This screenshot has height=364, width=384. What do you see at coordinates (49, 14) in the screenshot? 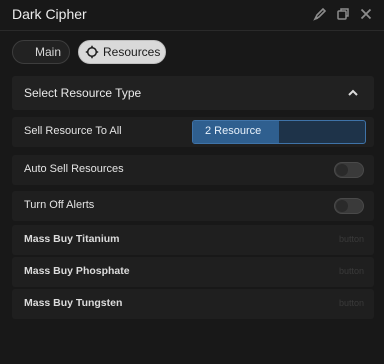
I see `window-title: Dark Cipher` at bounding box center [49, 14].